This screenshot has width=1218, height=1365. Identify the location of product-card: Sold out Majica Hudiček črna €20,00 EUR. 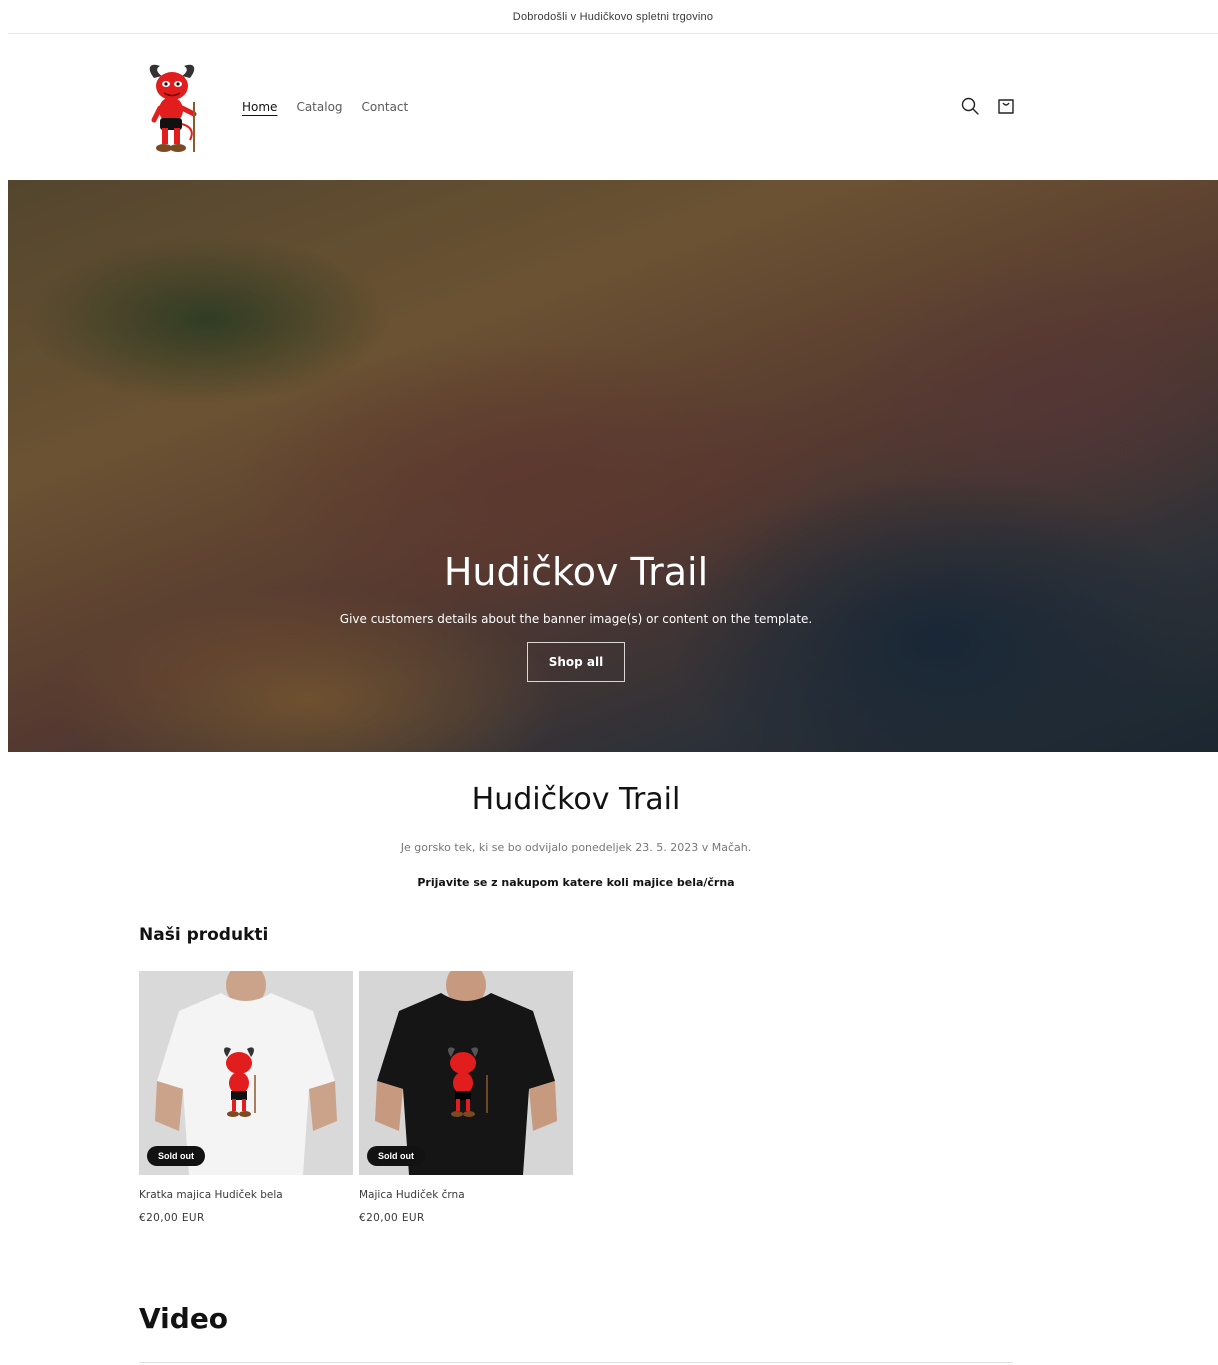
(466, 1097).